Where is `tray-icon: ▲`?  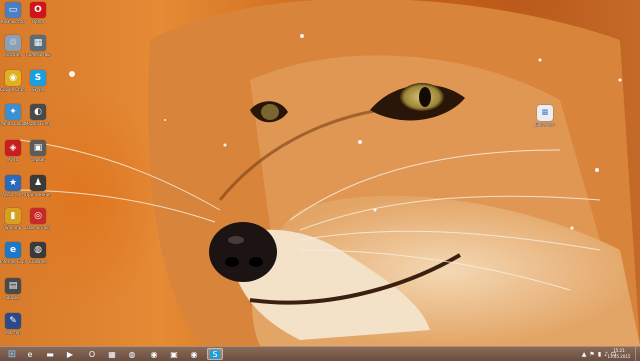
tray-icon: ▲ is located at coordinates (584, 354).